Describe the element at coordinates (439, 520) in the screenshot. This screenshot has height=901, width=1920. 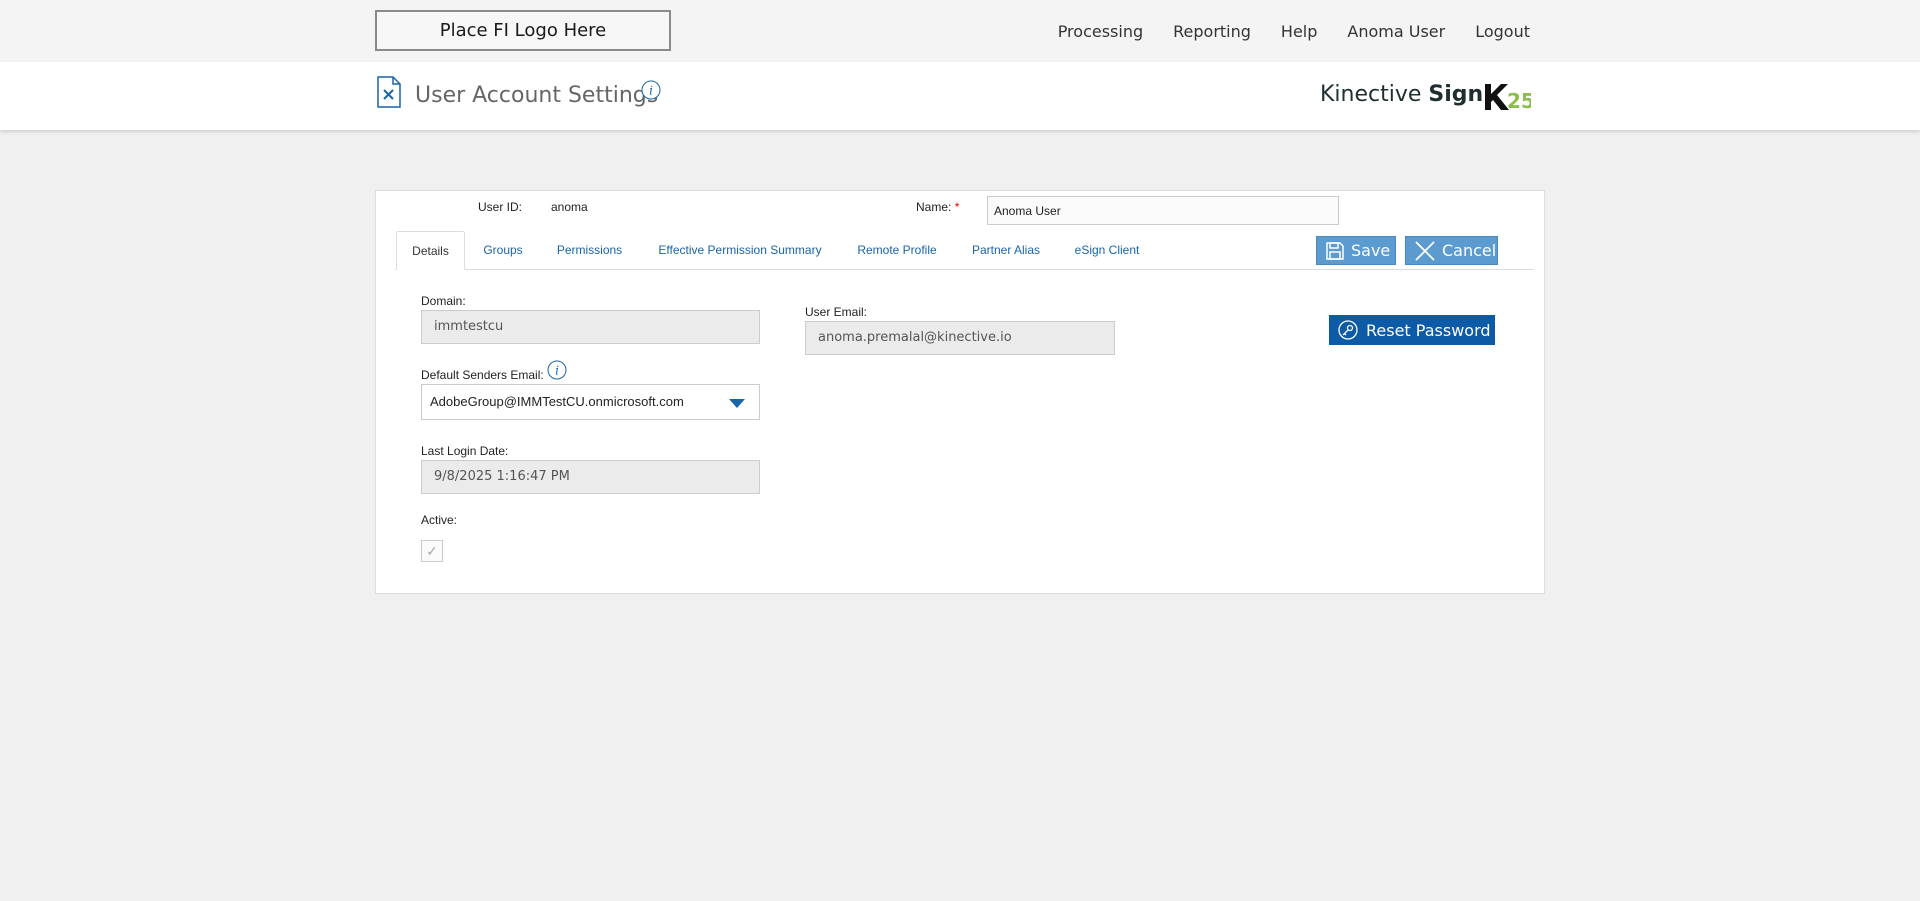
I see `active-label: Active:` at that location.